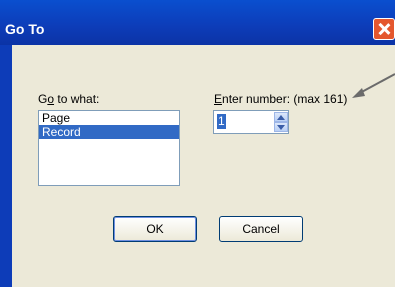 This screenshot has height=287, width=395. What do you see at coordinates (155, 229) in the screenshot?
I see `ok-button: OK` at bounding box center [155, 229].